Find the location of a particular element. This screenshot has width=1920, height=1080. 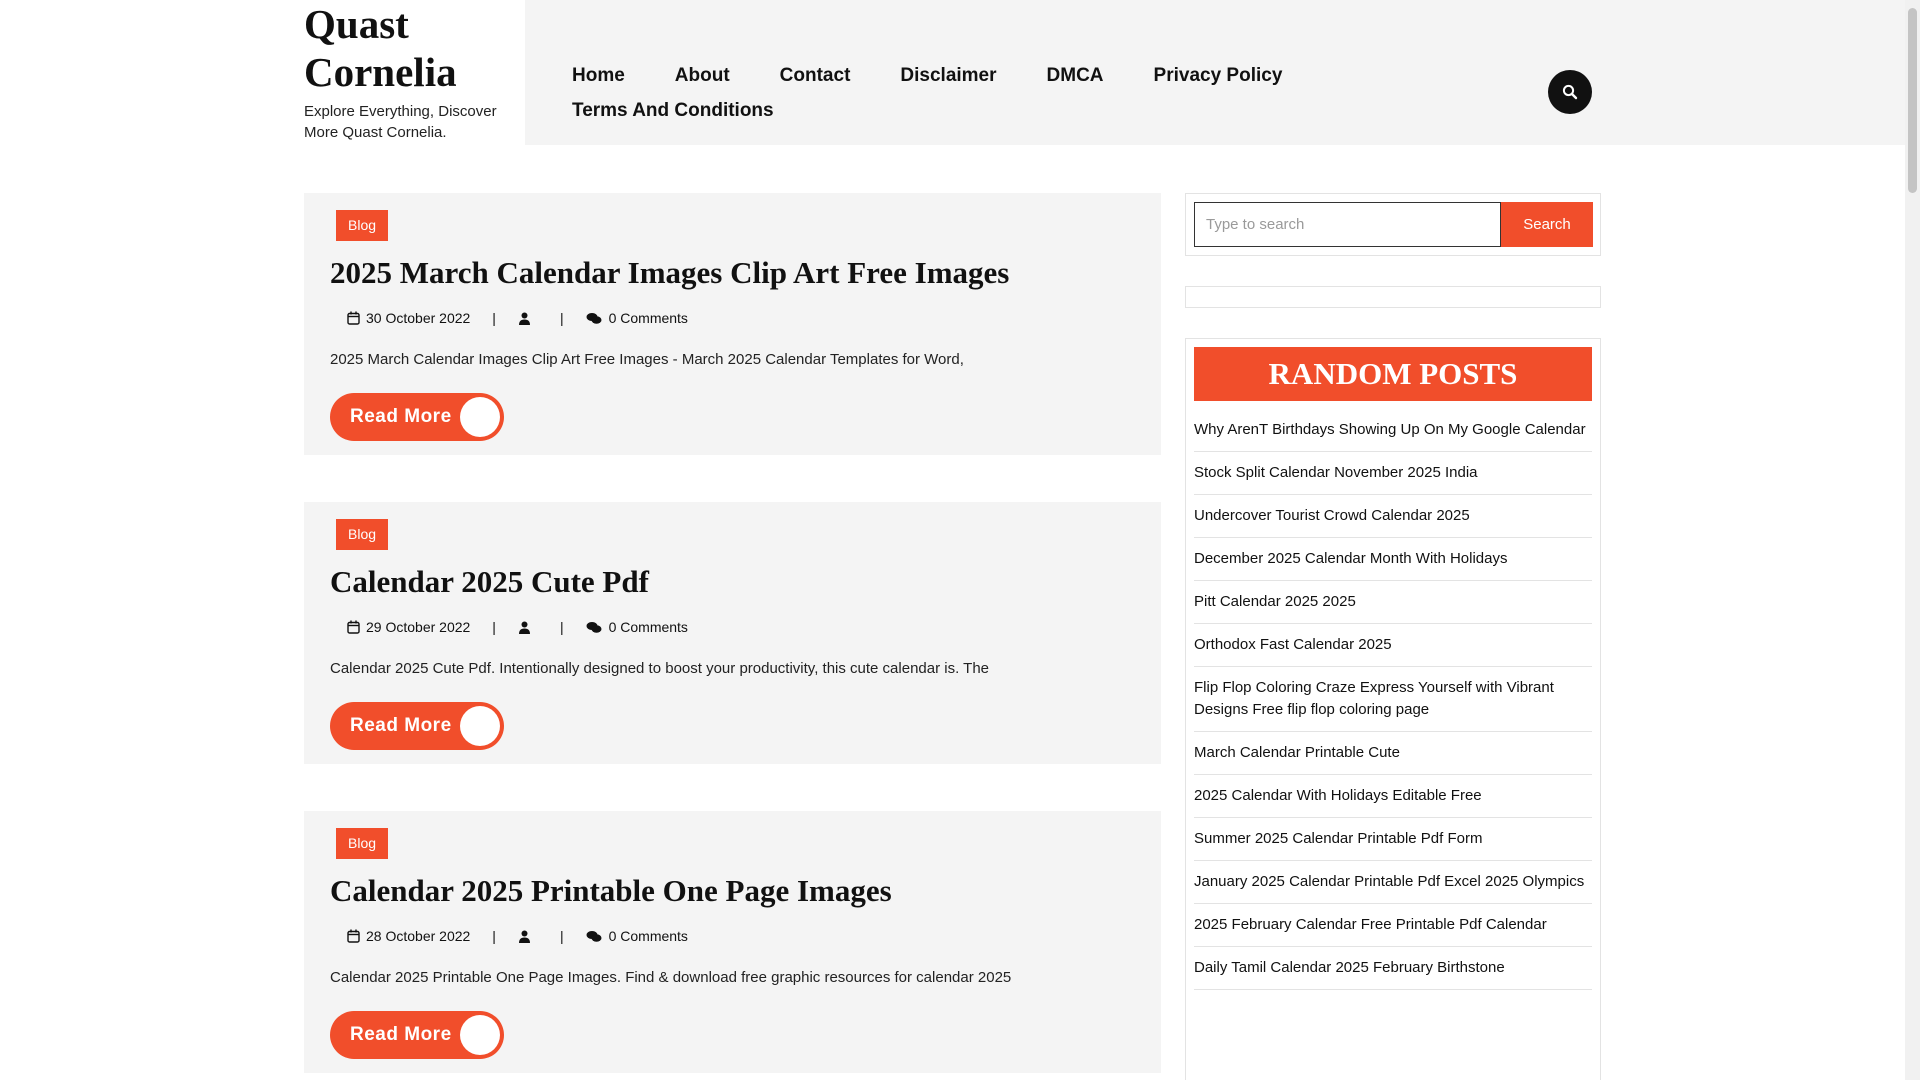

post-title: Calendar 2025 Cute Pdf is located at coordinates (489, 582).